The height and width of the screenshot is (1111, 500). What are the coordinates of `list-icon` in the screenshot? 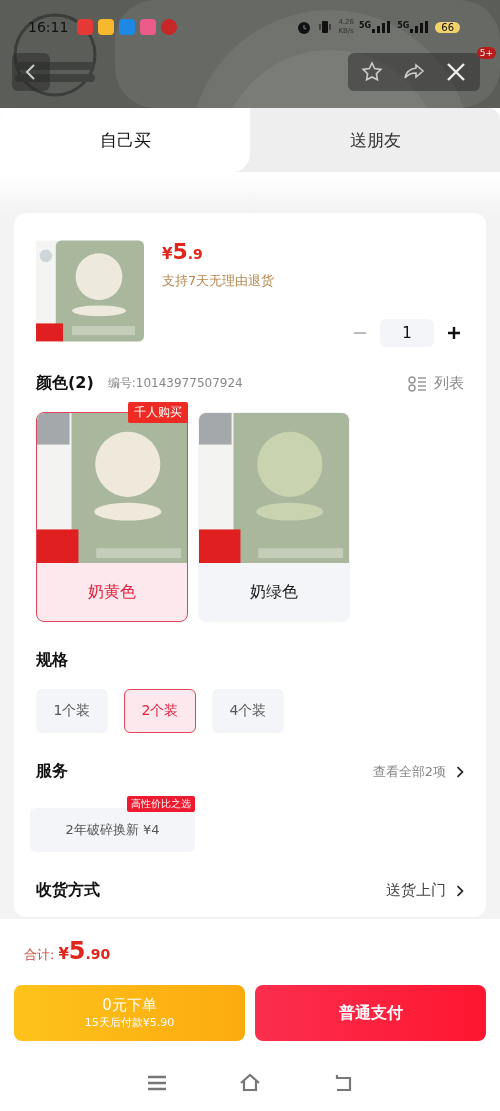 It's located at (418, 383).